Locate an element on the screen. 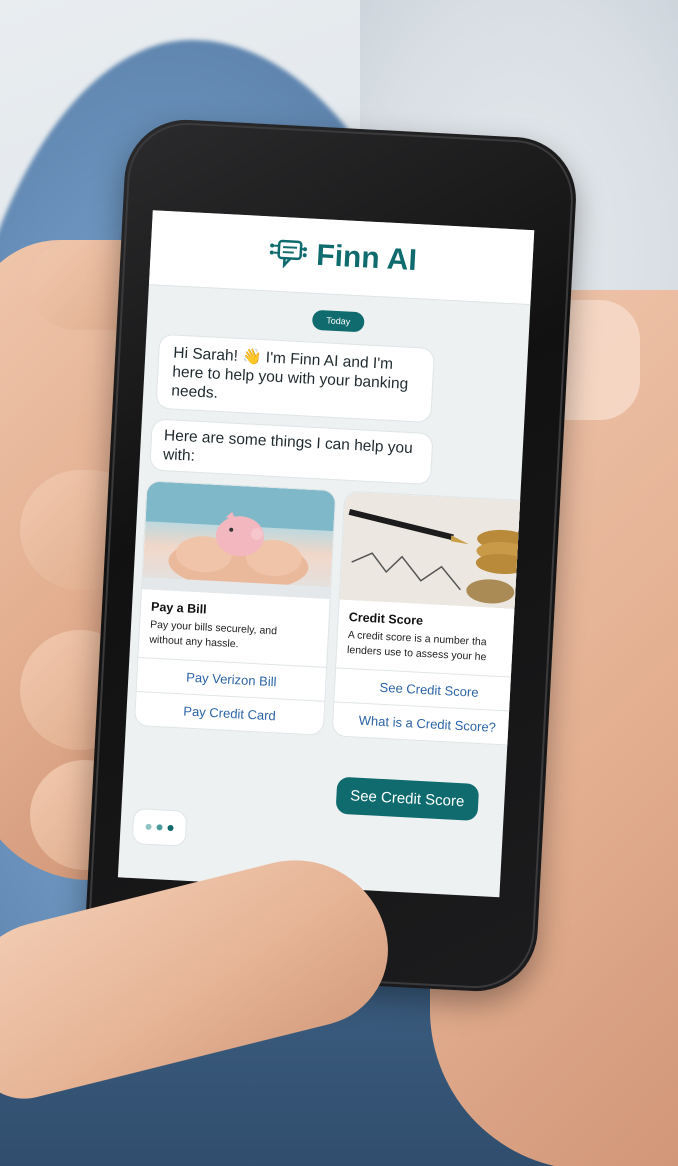  piggy-bank-image is located at coordinates (238, 540).